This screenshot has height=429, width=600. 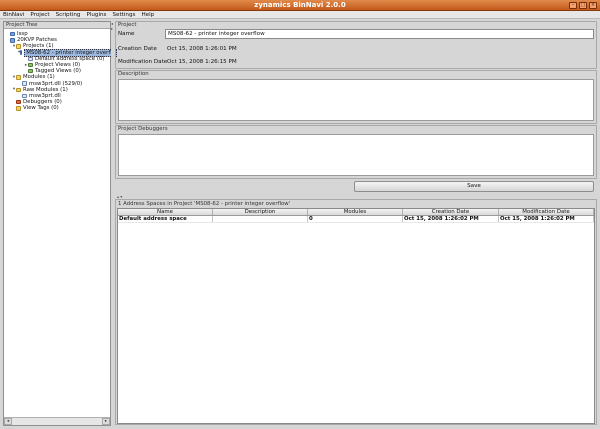 I want to click on window-controls: – □ ×, so click(x=583, y=5).